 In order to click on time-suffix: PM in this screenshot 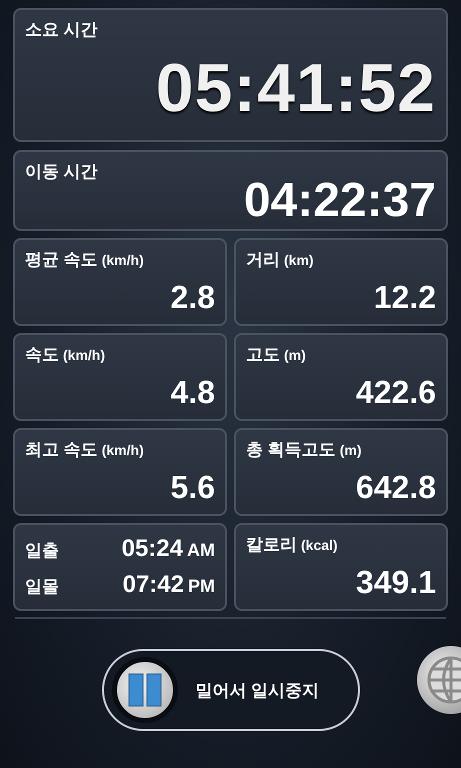, I will do `click(201, 586)`.